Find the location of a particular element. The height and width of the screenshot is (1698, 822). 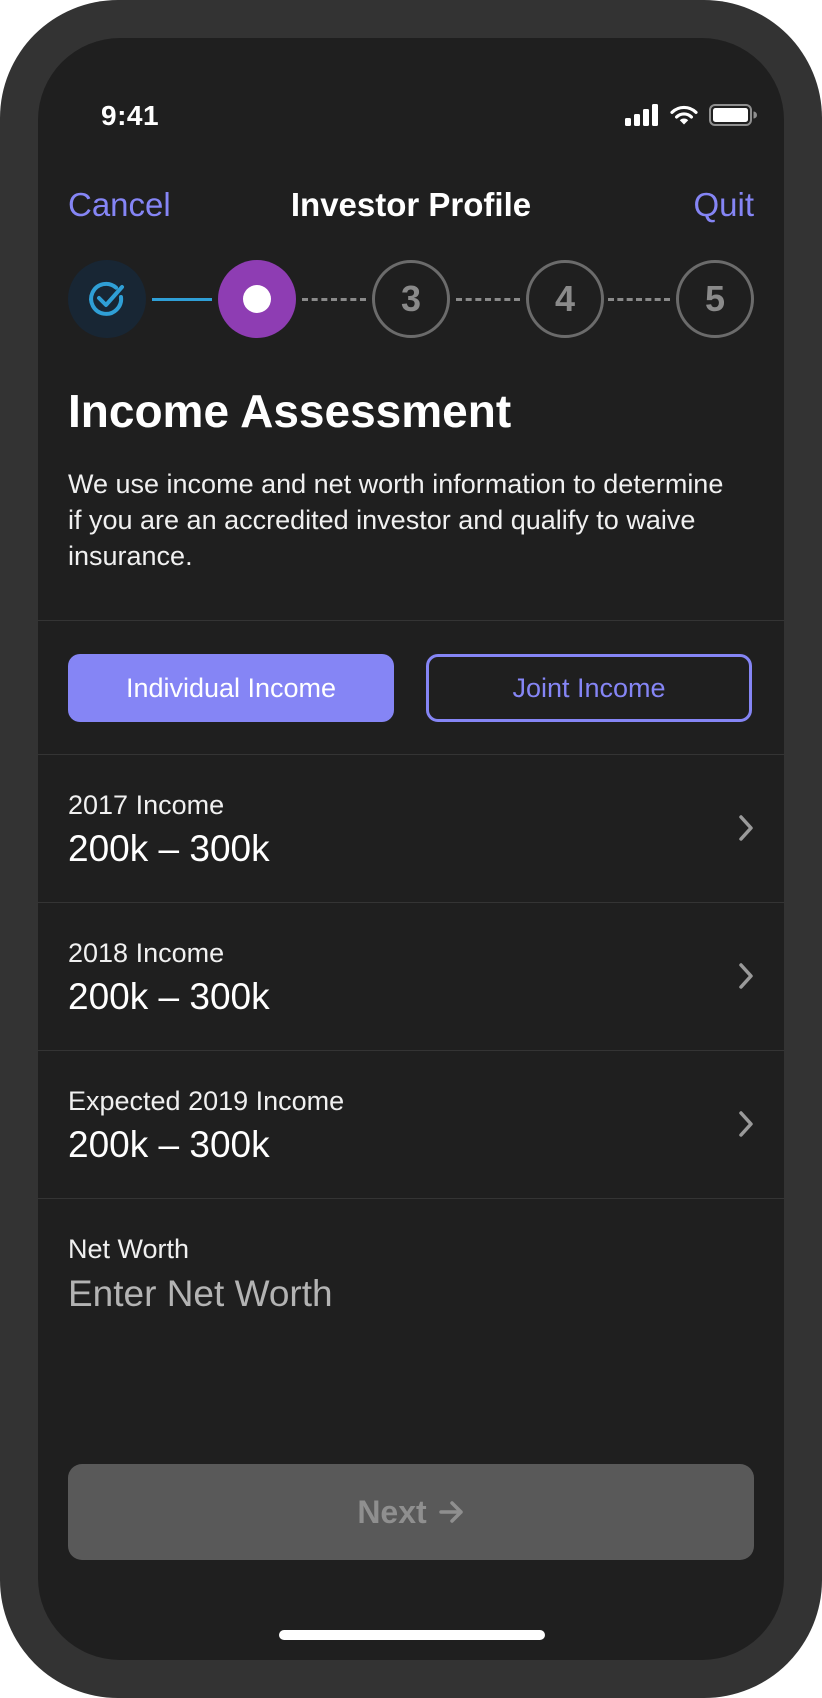

quit-button: Quit is located at coordinates (723, 205).